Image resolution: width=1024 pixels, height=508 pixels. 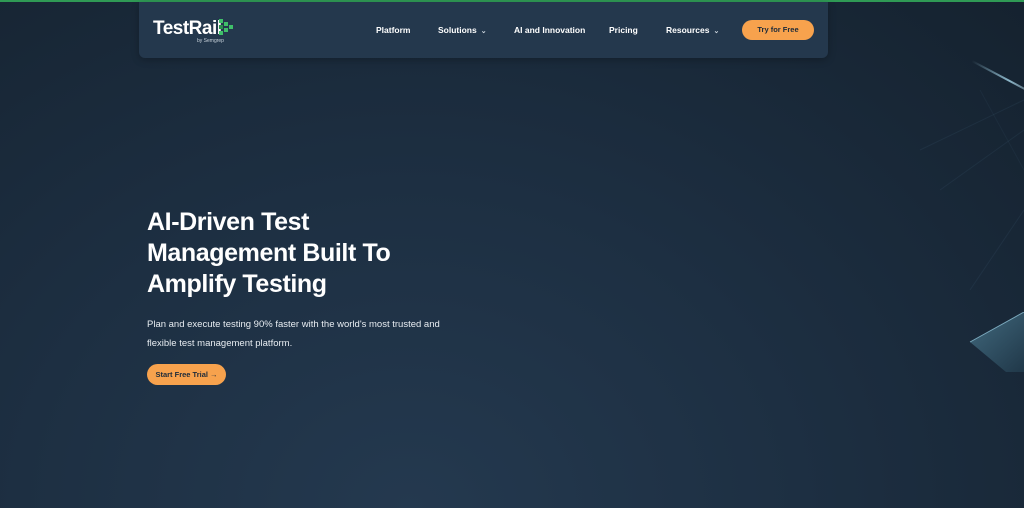 I want to click on nav-item-label: Platform, so click(x=393, y=30).